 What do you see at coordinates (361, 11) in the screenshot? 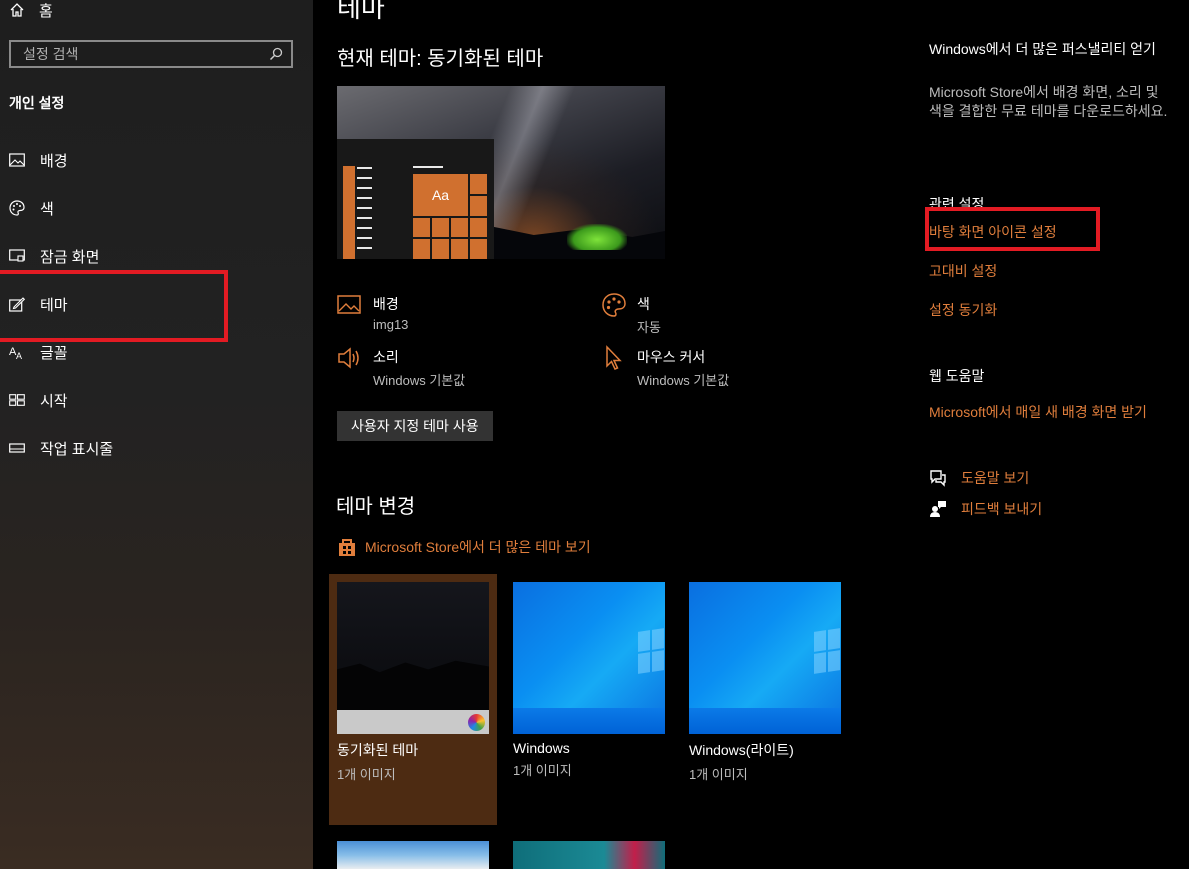
I see `page-title: 테마` at bounding box center [361, 11].